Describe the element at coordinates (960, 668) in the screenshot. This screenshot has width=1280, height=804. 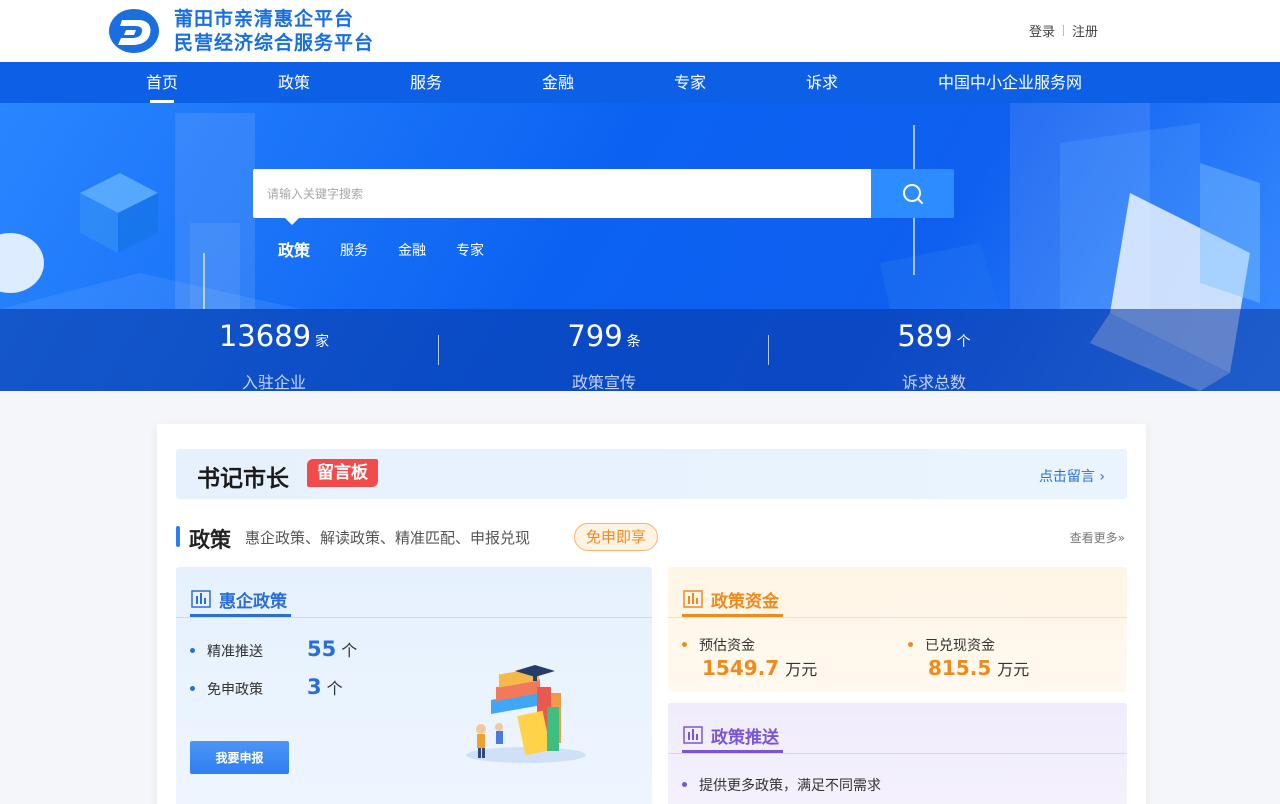
I see `fund-value: 815.5` at that location.